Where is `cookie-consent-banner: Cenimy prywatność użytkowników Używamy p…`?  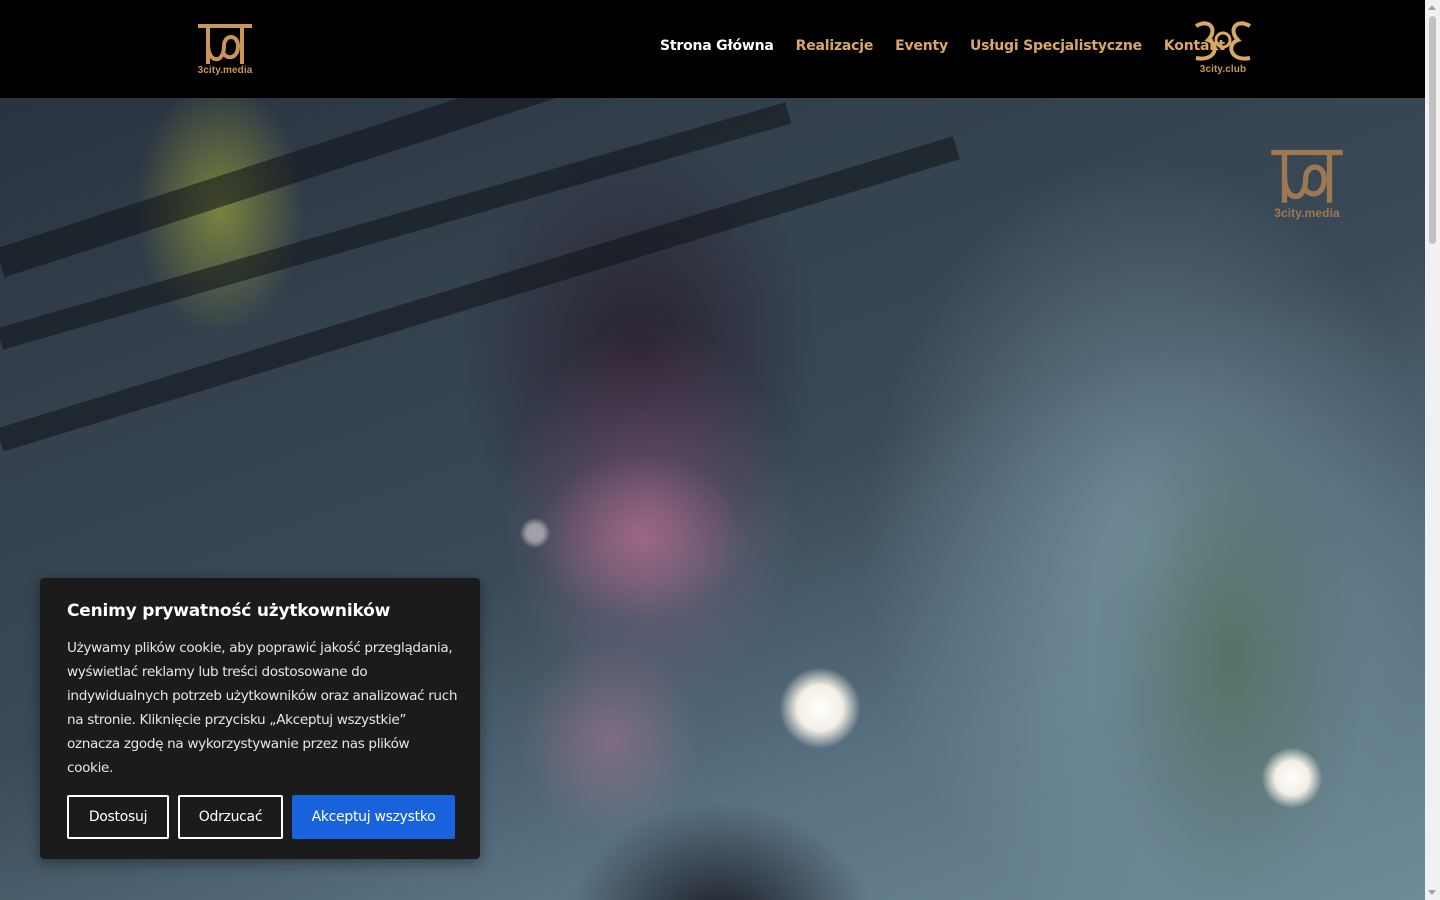 cookie-consent-banner: Cenimy prywatność użytkowników Używamy p… is located at coordinates (260, 718).